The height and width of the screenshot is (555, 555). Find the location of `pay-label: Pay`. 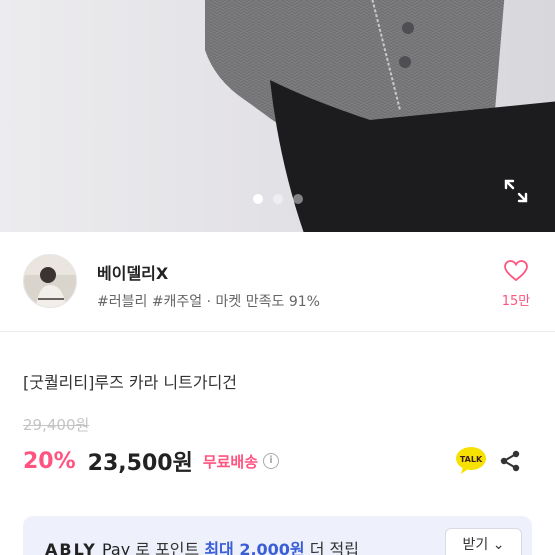

pay-label: Pay is located at coordinates (116, 547).